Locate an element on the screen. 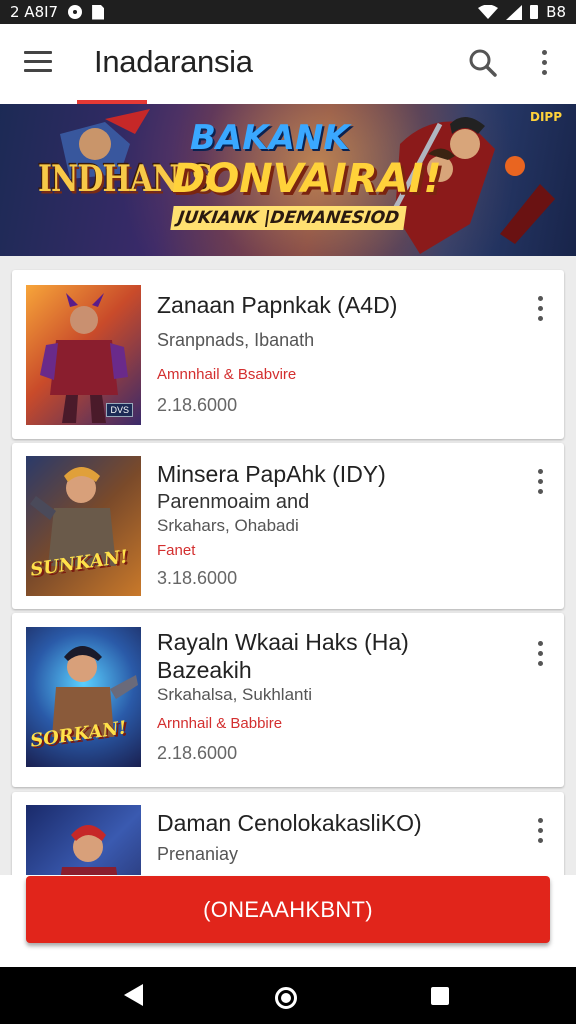  banner-title-line2: DONVAIRAI! is located at coordinates (307, 179).